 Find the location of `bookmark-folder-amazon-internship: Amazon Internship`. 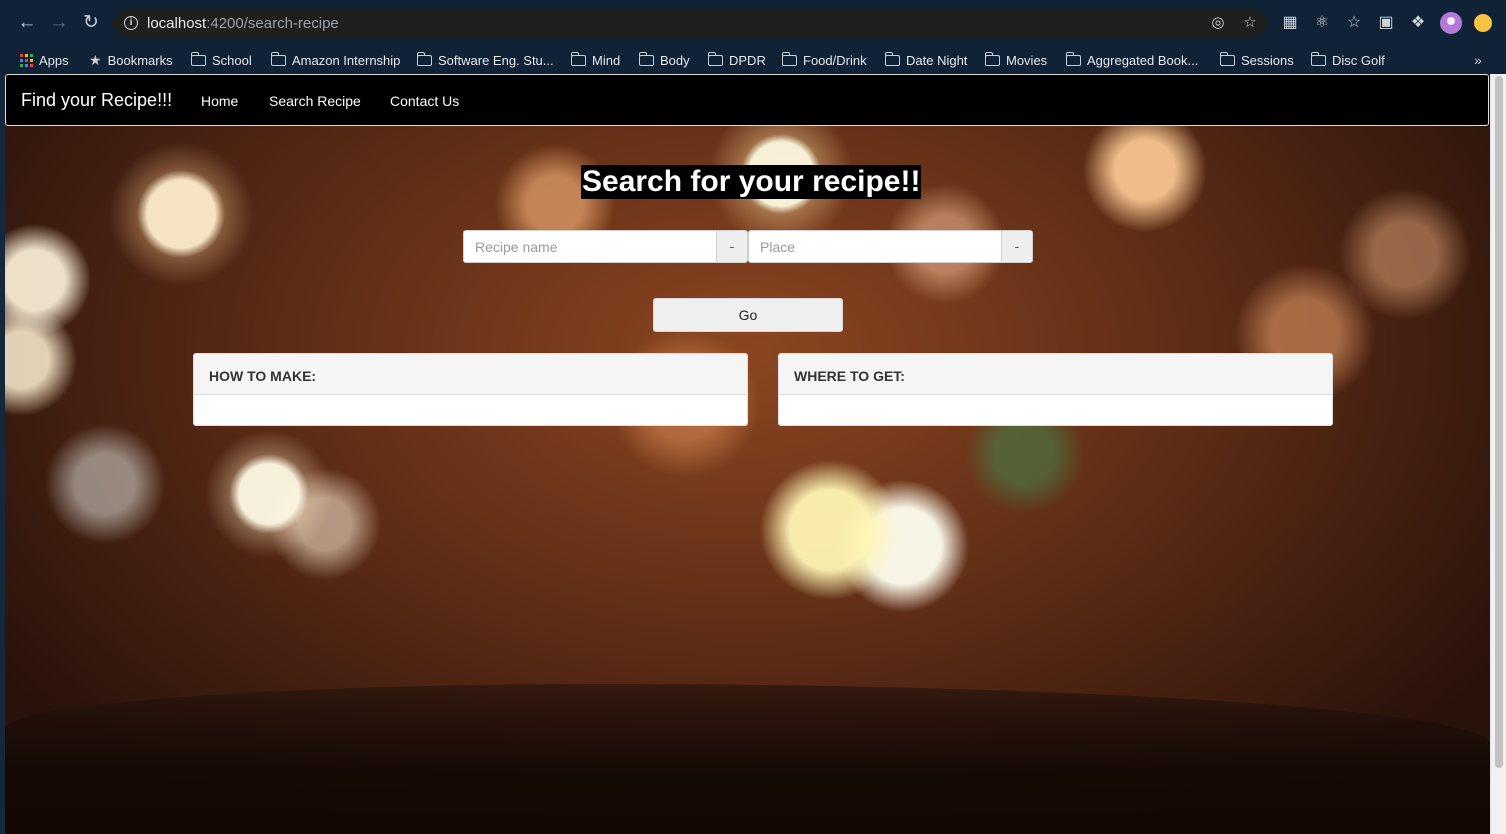

bookmark-folder-amazon-internship: Amazon Internship is located at coordinates (335, 60).